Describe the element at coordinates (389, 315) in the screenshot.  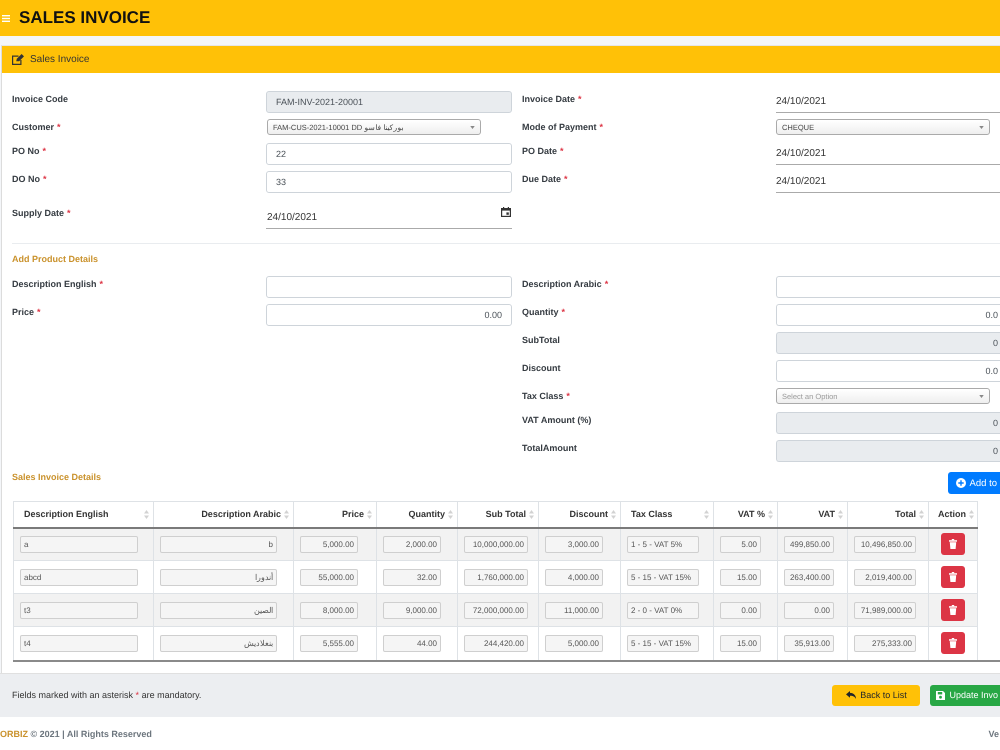
I see `number-input: 0.00` at that location.